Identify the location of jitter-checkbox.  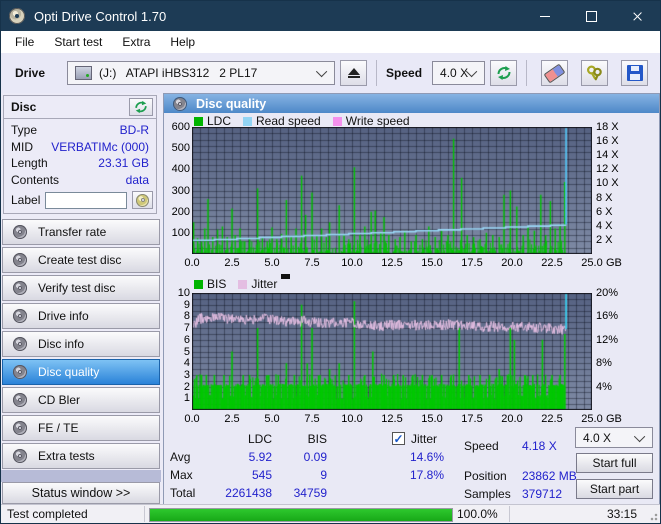
(398, 438).